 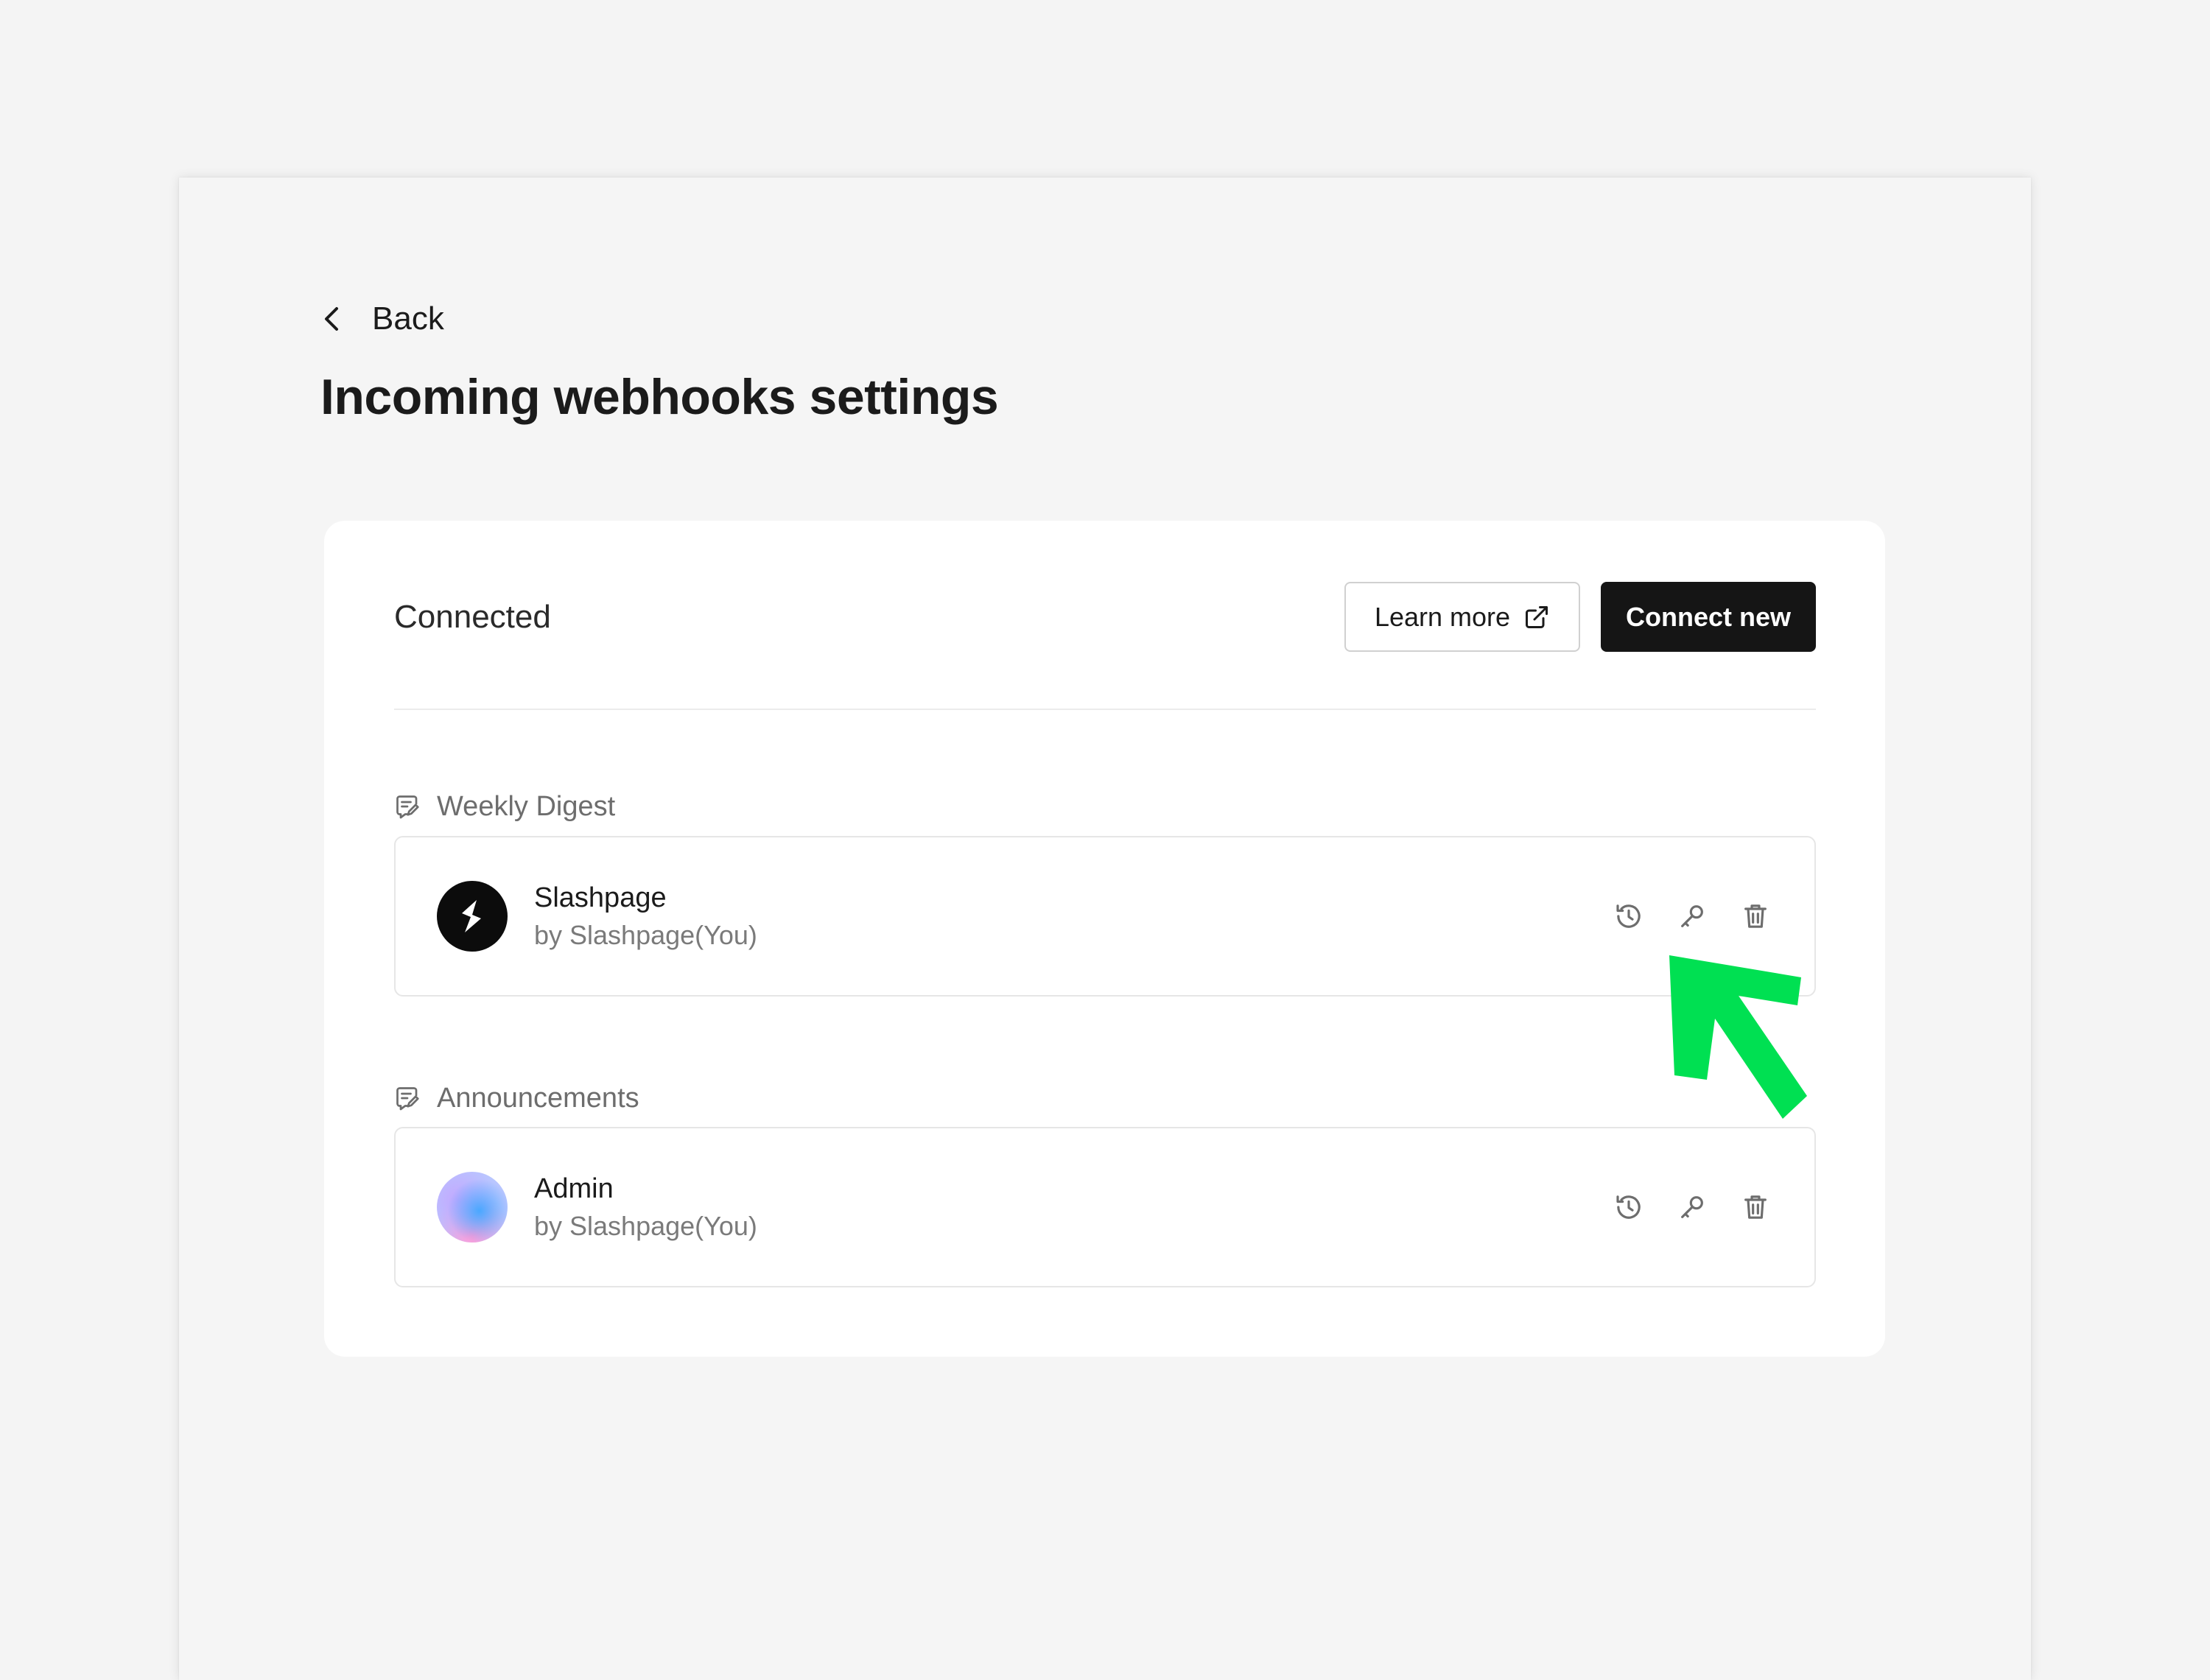 What do you see at coordinates (659, 397) in the screenshot?
I see `page-title: Incoming webhooks settings` at bounding box center [659, 397].